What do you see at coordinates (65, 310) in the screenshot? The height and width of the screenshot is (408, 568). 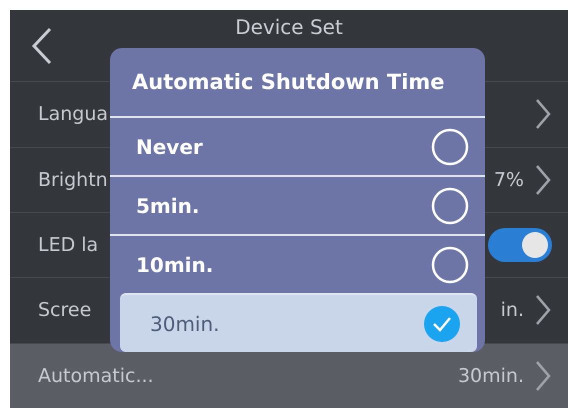 I see `setting-label: Scree` at bounding box center [65, 310].